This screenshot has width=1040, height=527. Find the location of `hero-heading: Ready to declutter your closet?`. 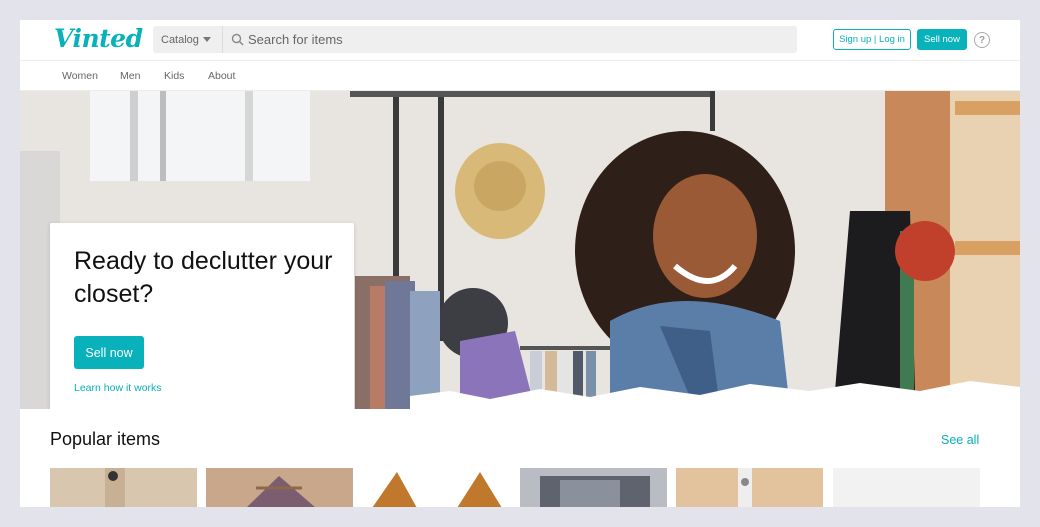

hero-heading: Ready to declutter your closet? is located at coordinates (203, 277).